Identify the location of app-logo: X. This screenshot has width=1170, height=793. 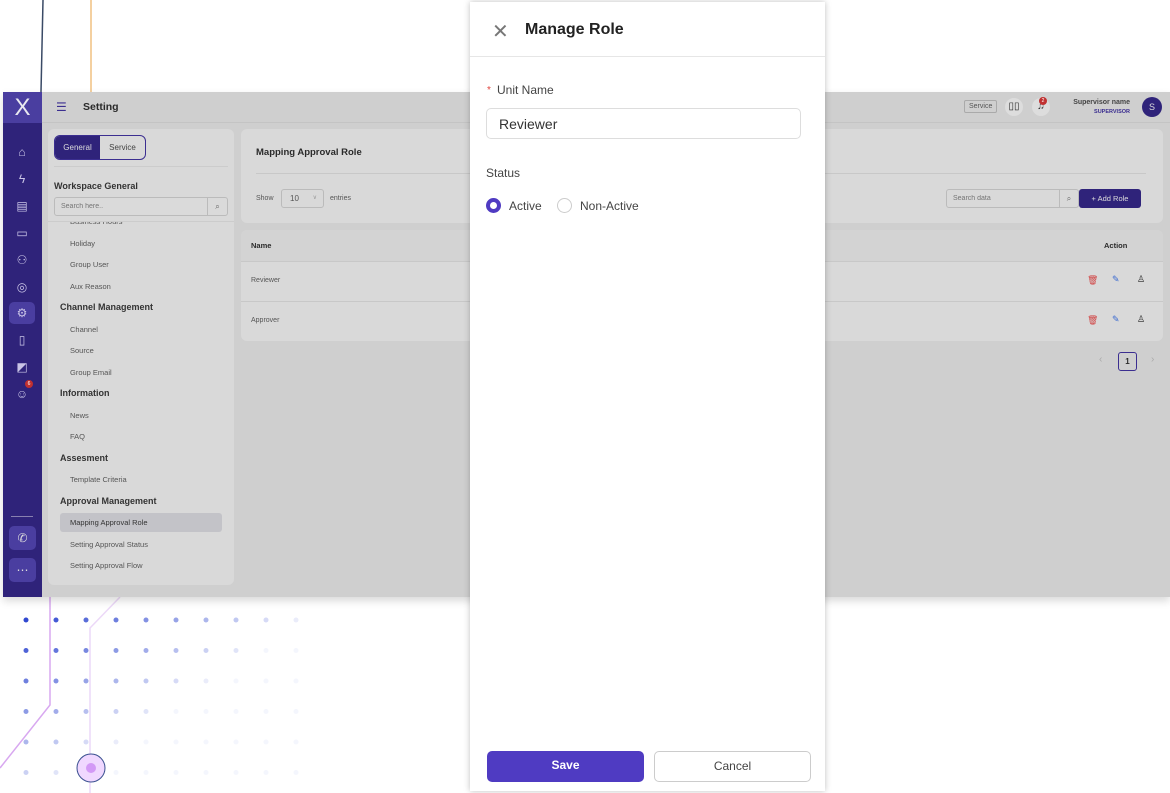
(22, 107).